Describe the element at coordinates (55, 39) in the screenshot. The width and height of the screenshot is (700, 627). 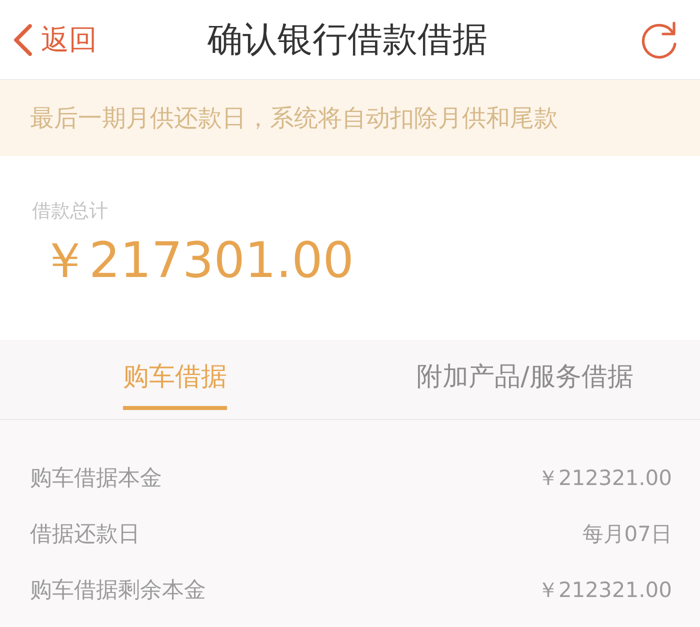
I see `back-button: 返回` at that location.